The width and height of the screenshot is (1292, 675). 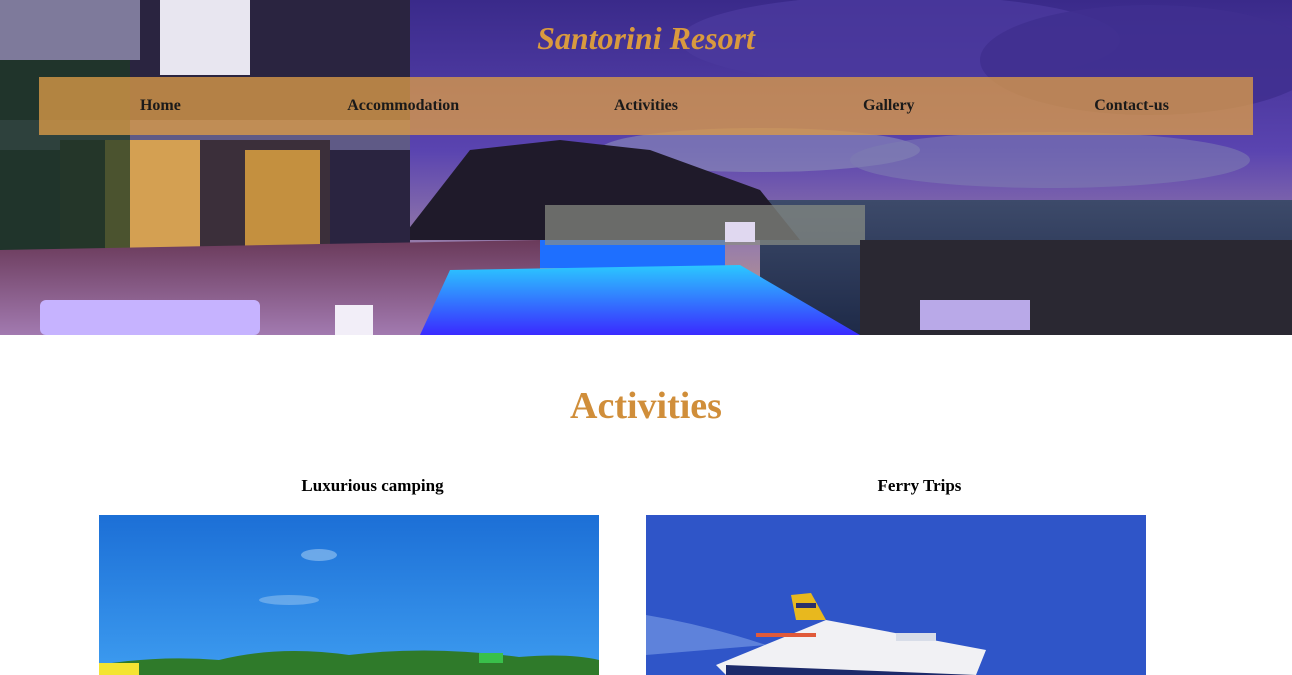 What do you see at coordinates (349, 595) in the screenshot?
I see `camping-image` at bounding box center [349, 595].